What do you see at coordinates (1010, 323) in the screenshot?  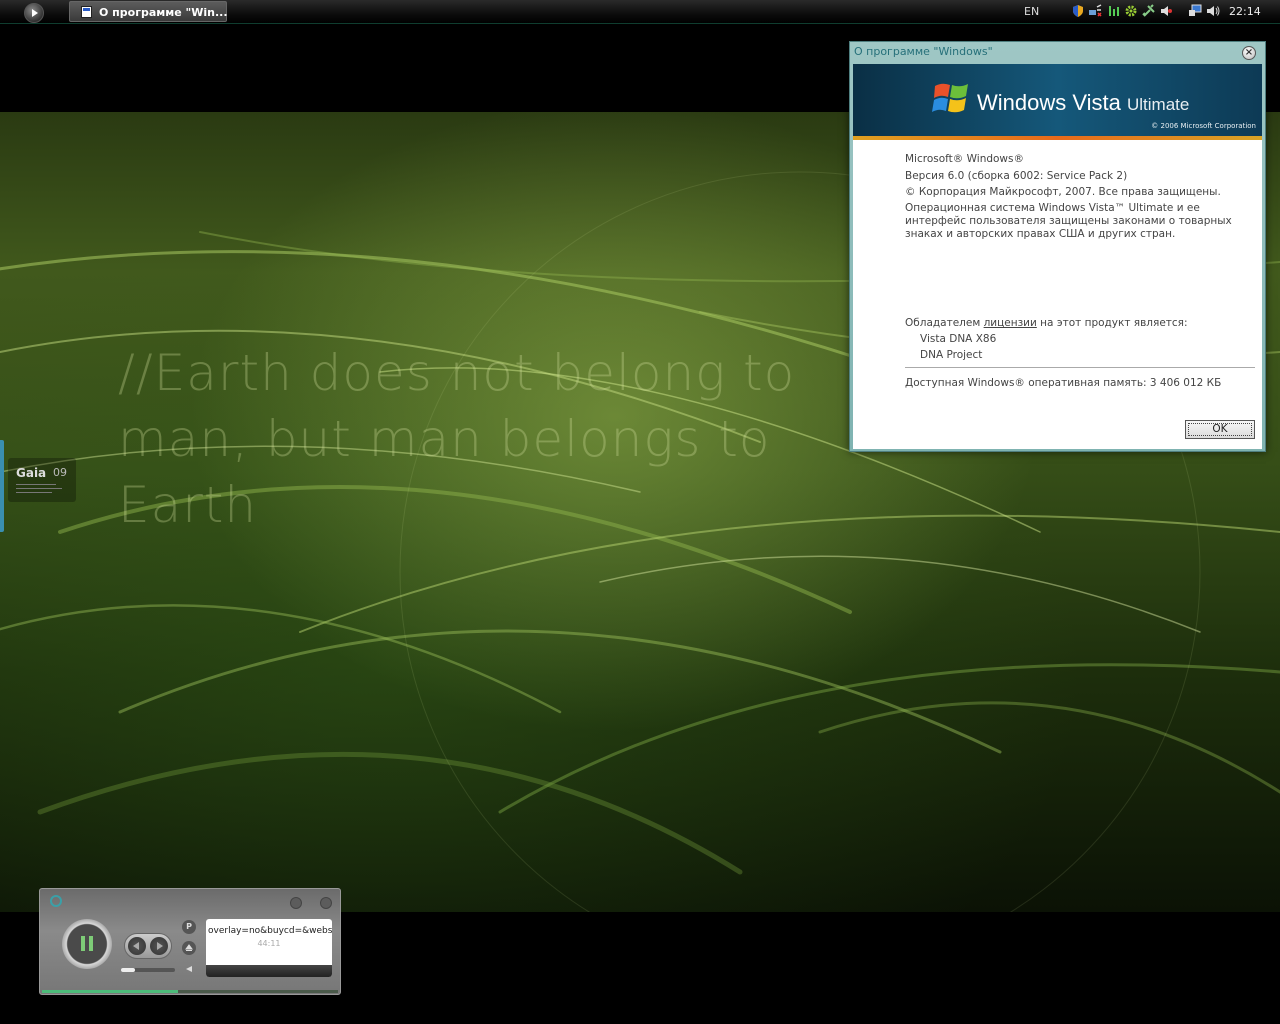 I see `license-link: лицензии` at bounding box center [1010, 323].